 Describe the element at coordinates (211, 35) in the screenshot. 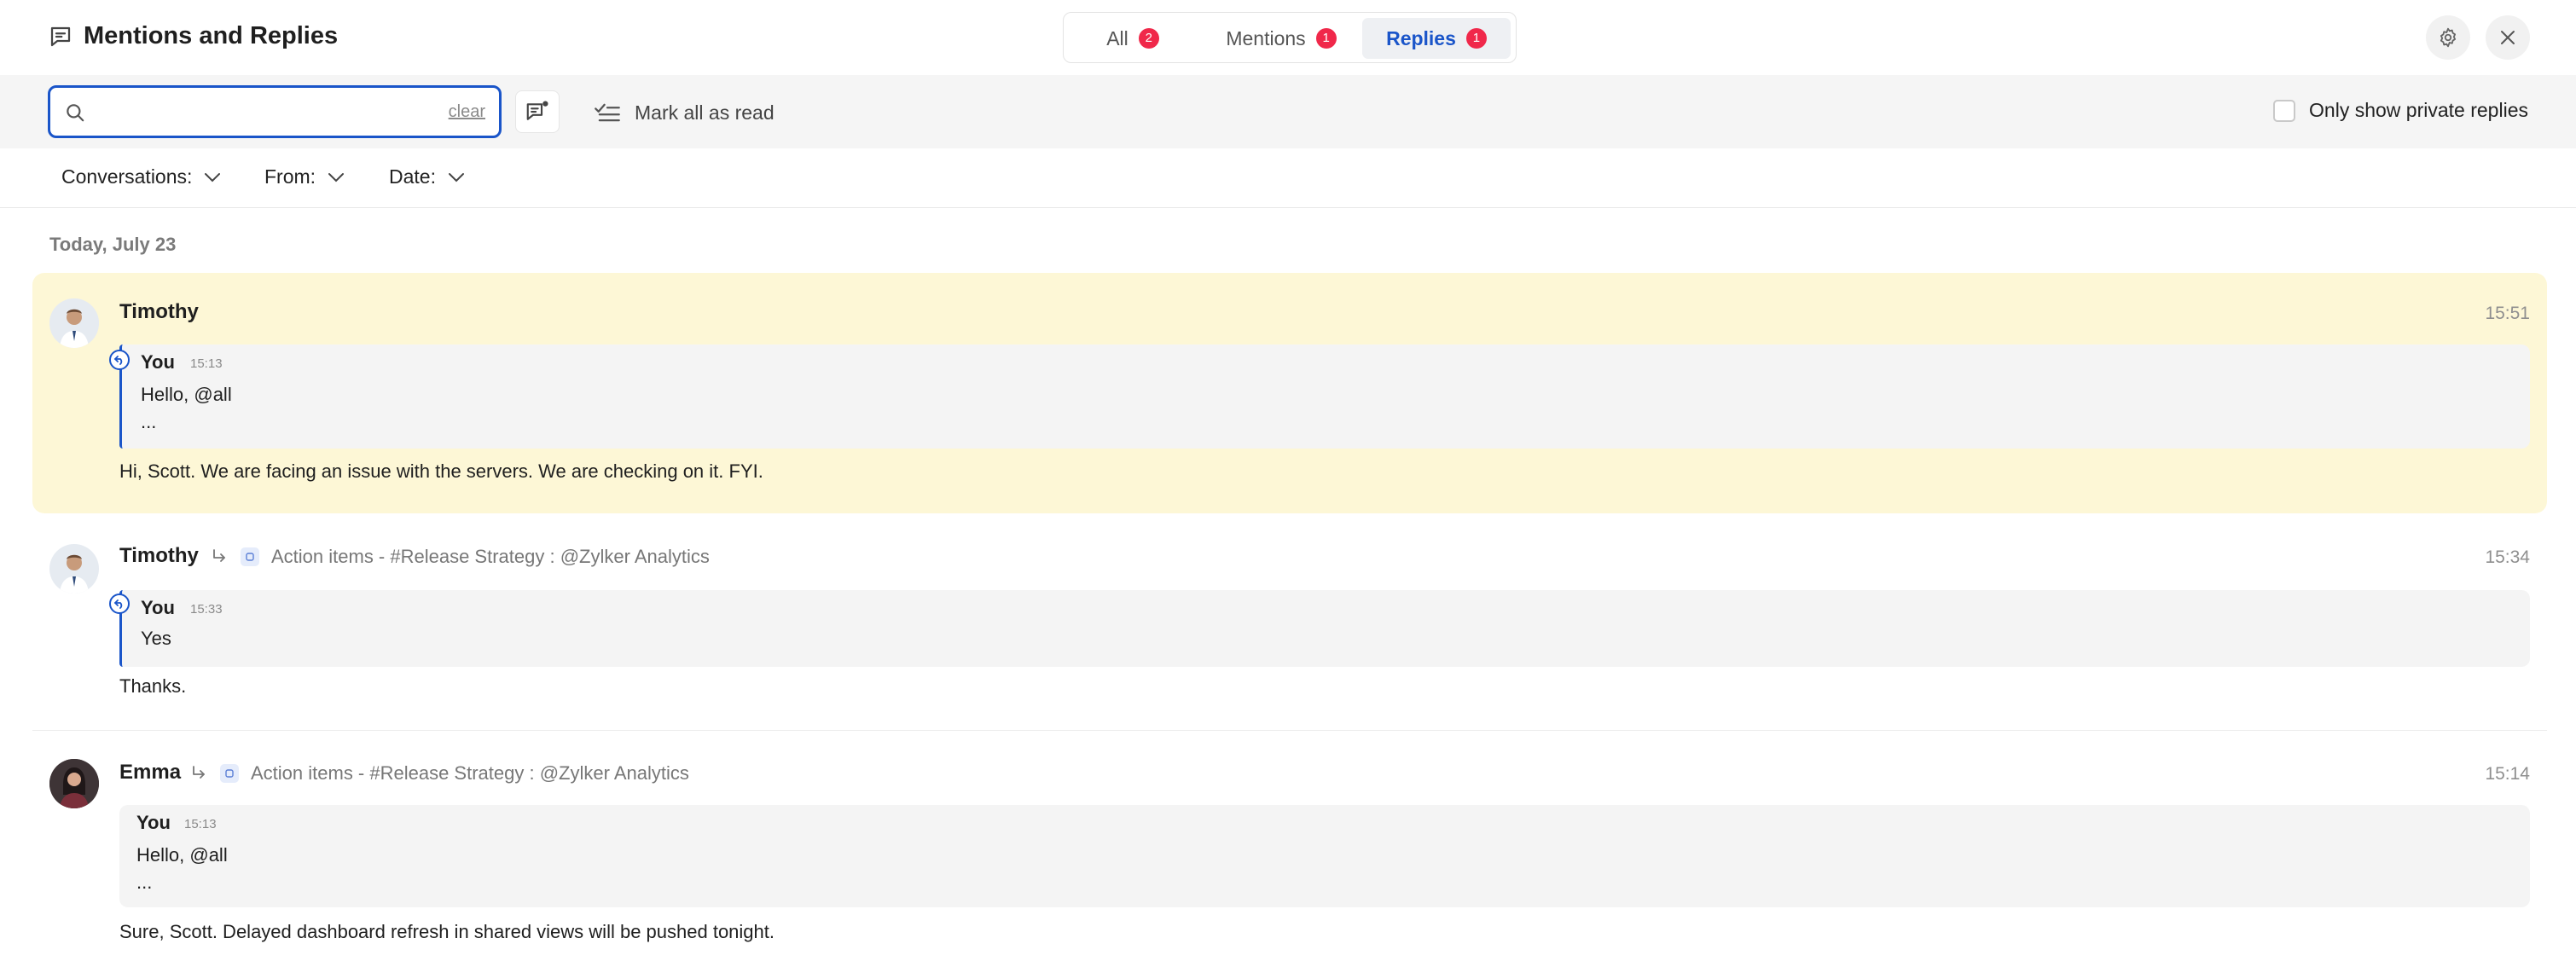

I see `page-title: Mentions and Replies` at that location.